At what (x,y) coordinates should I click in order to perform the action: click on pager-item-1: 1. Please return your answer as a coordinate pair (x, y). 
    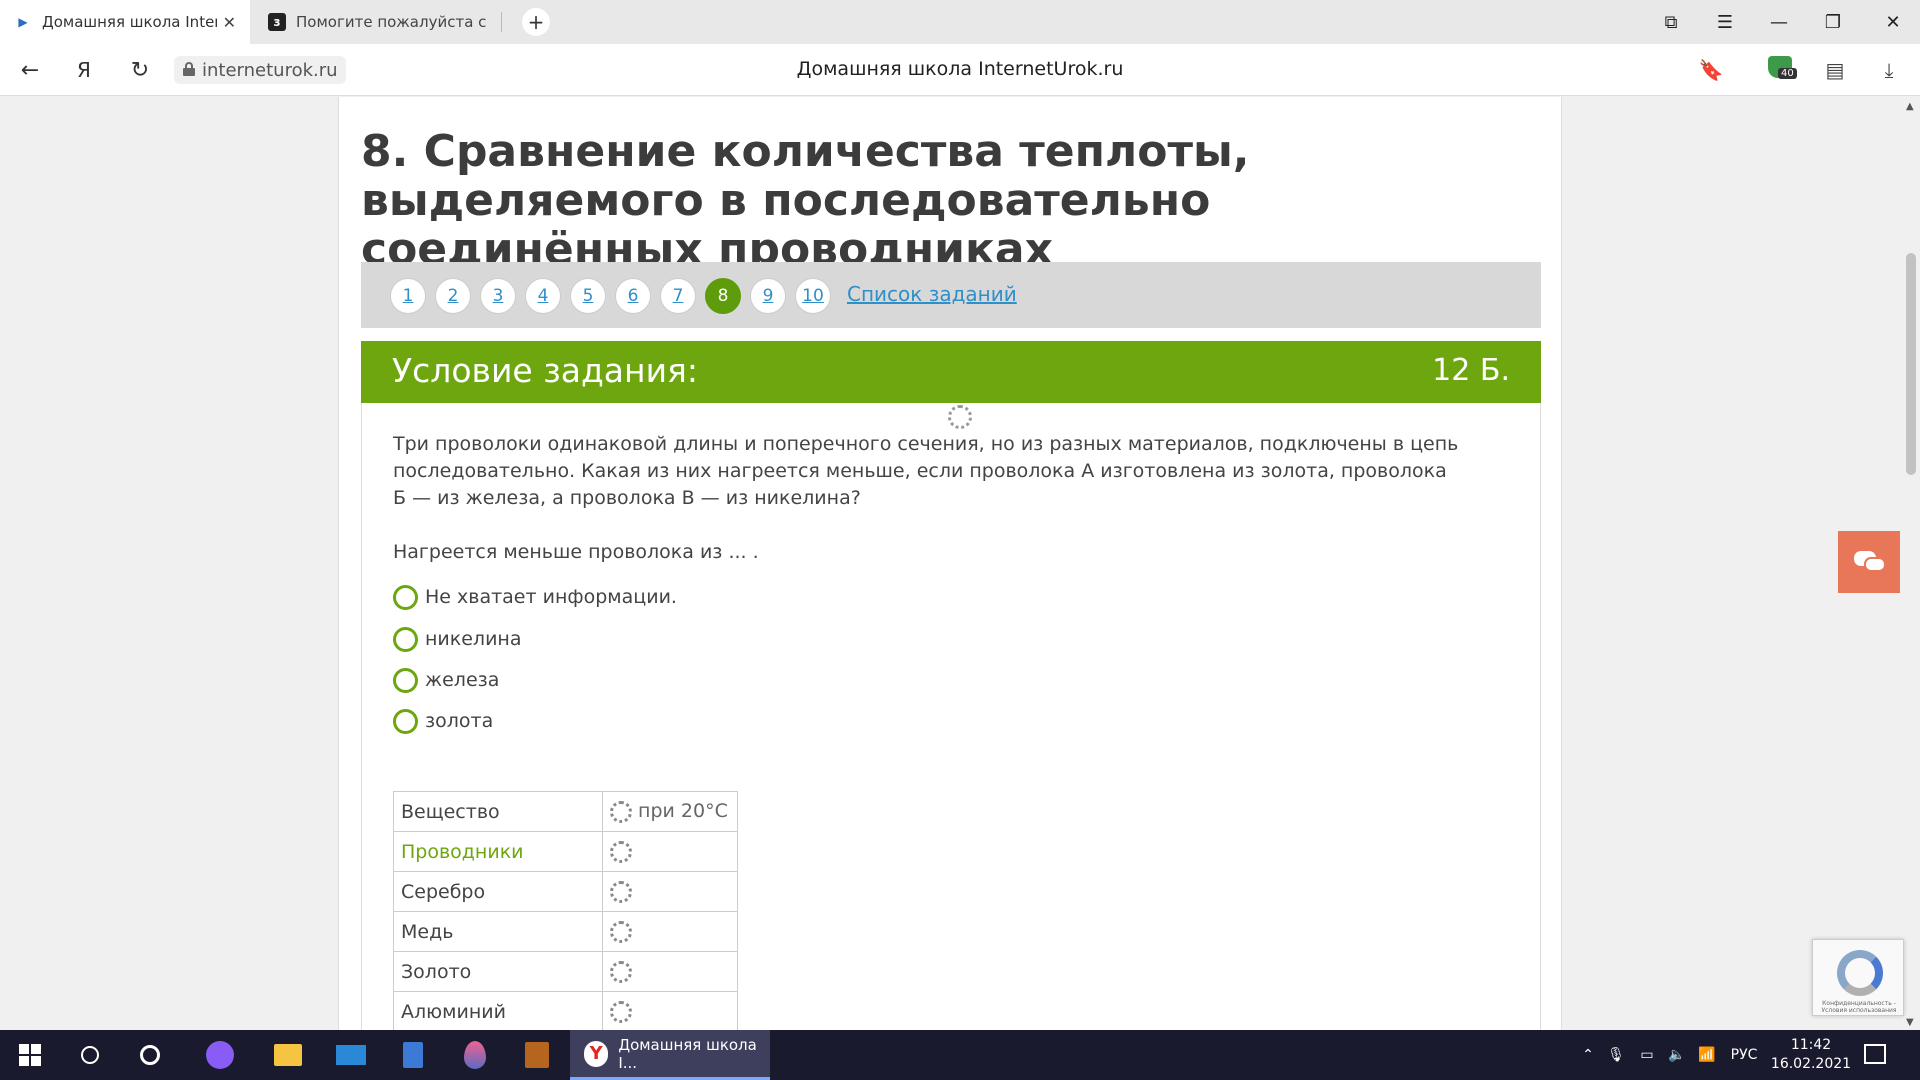
    Looking at the image, I should click on (408, 296).